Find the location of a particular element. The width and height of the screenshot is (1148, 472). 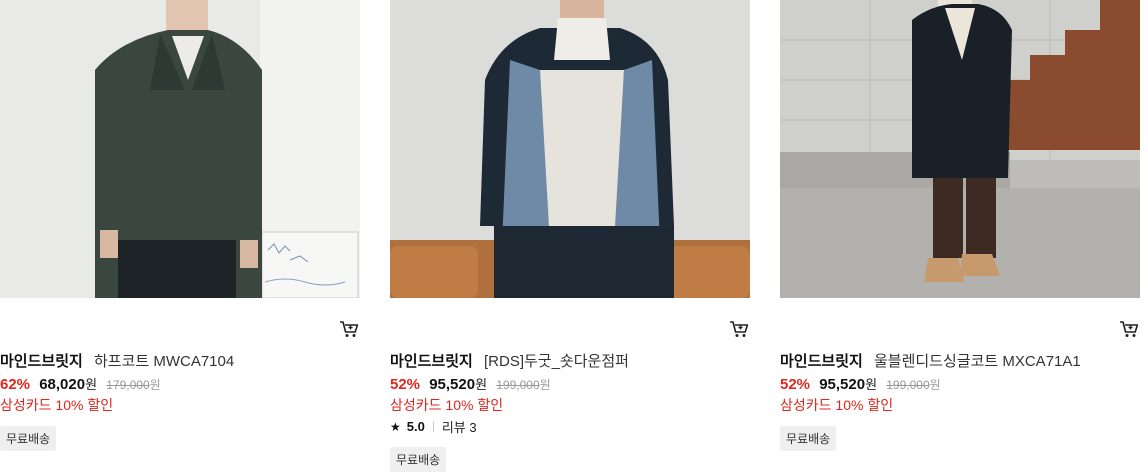

product-title: 마인드브릿지 울블렌디드싱글코트 MXCA71A1 is located at coordinates (930, 360).